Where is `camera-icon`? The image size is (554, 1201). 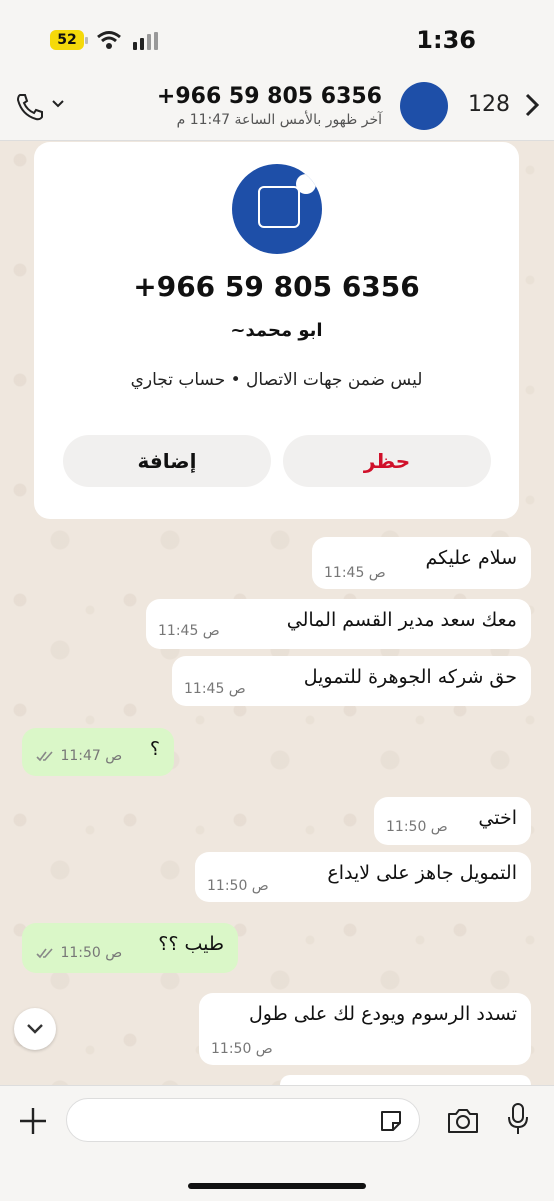 camera-icon is located at coordinates (463, 1121).